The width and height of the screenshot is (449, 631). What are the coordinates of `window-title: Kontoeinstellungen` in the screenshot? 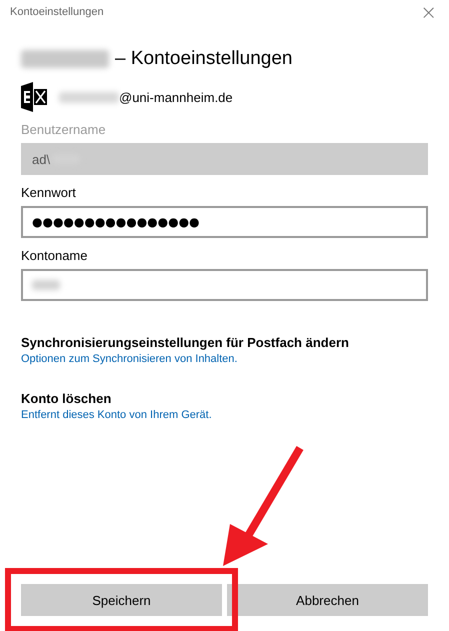 It's located at (57, 12).